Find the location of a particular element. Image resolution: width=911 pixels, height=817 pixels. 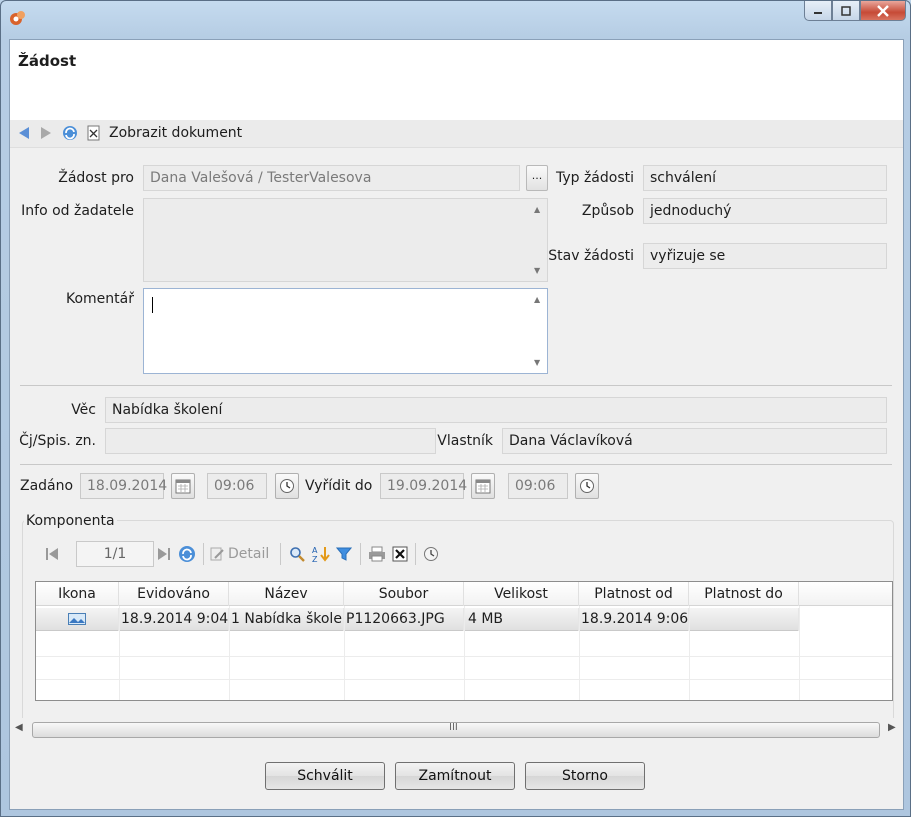

last-page-icon is located at coordinates (164, 554).